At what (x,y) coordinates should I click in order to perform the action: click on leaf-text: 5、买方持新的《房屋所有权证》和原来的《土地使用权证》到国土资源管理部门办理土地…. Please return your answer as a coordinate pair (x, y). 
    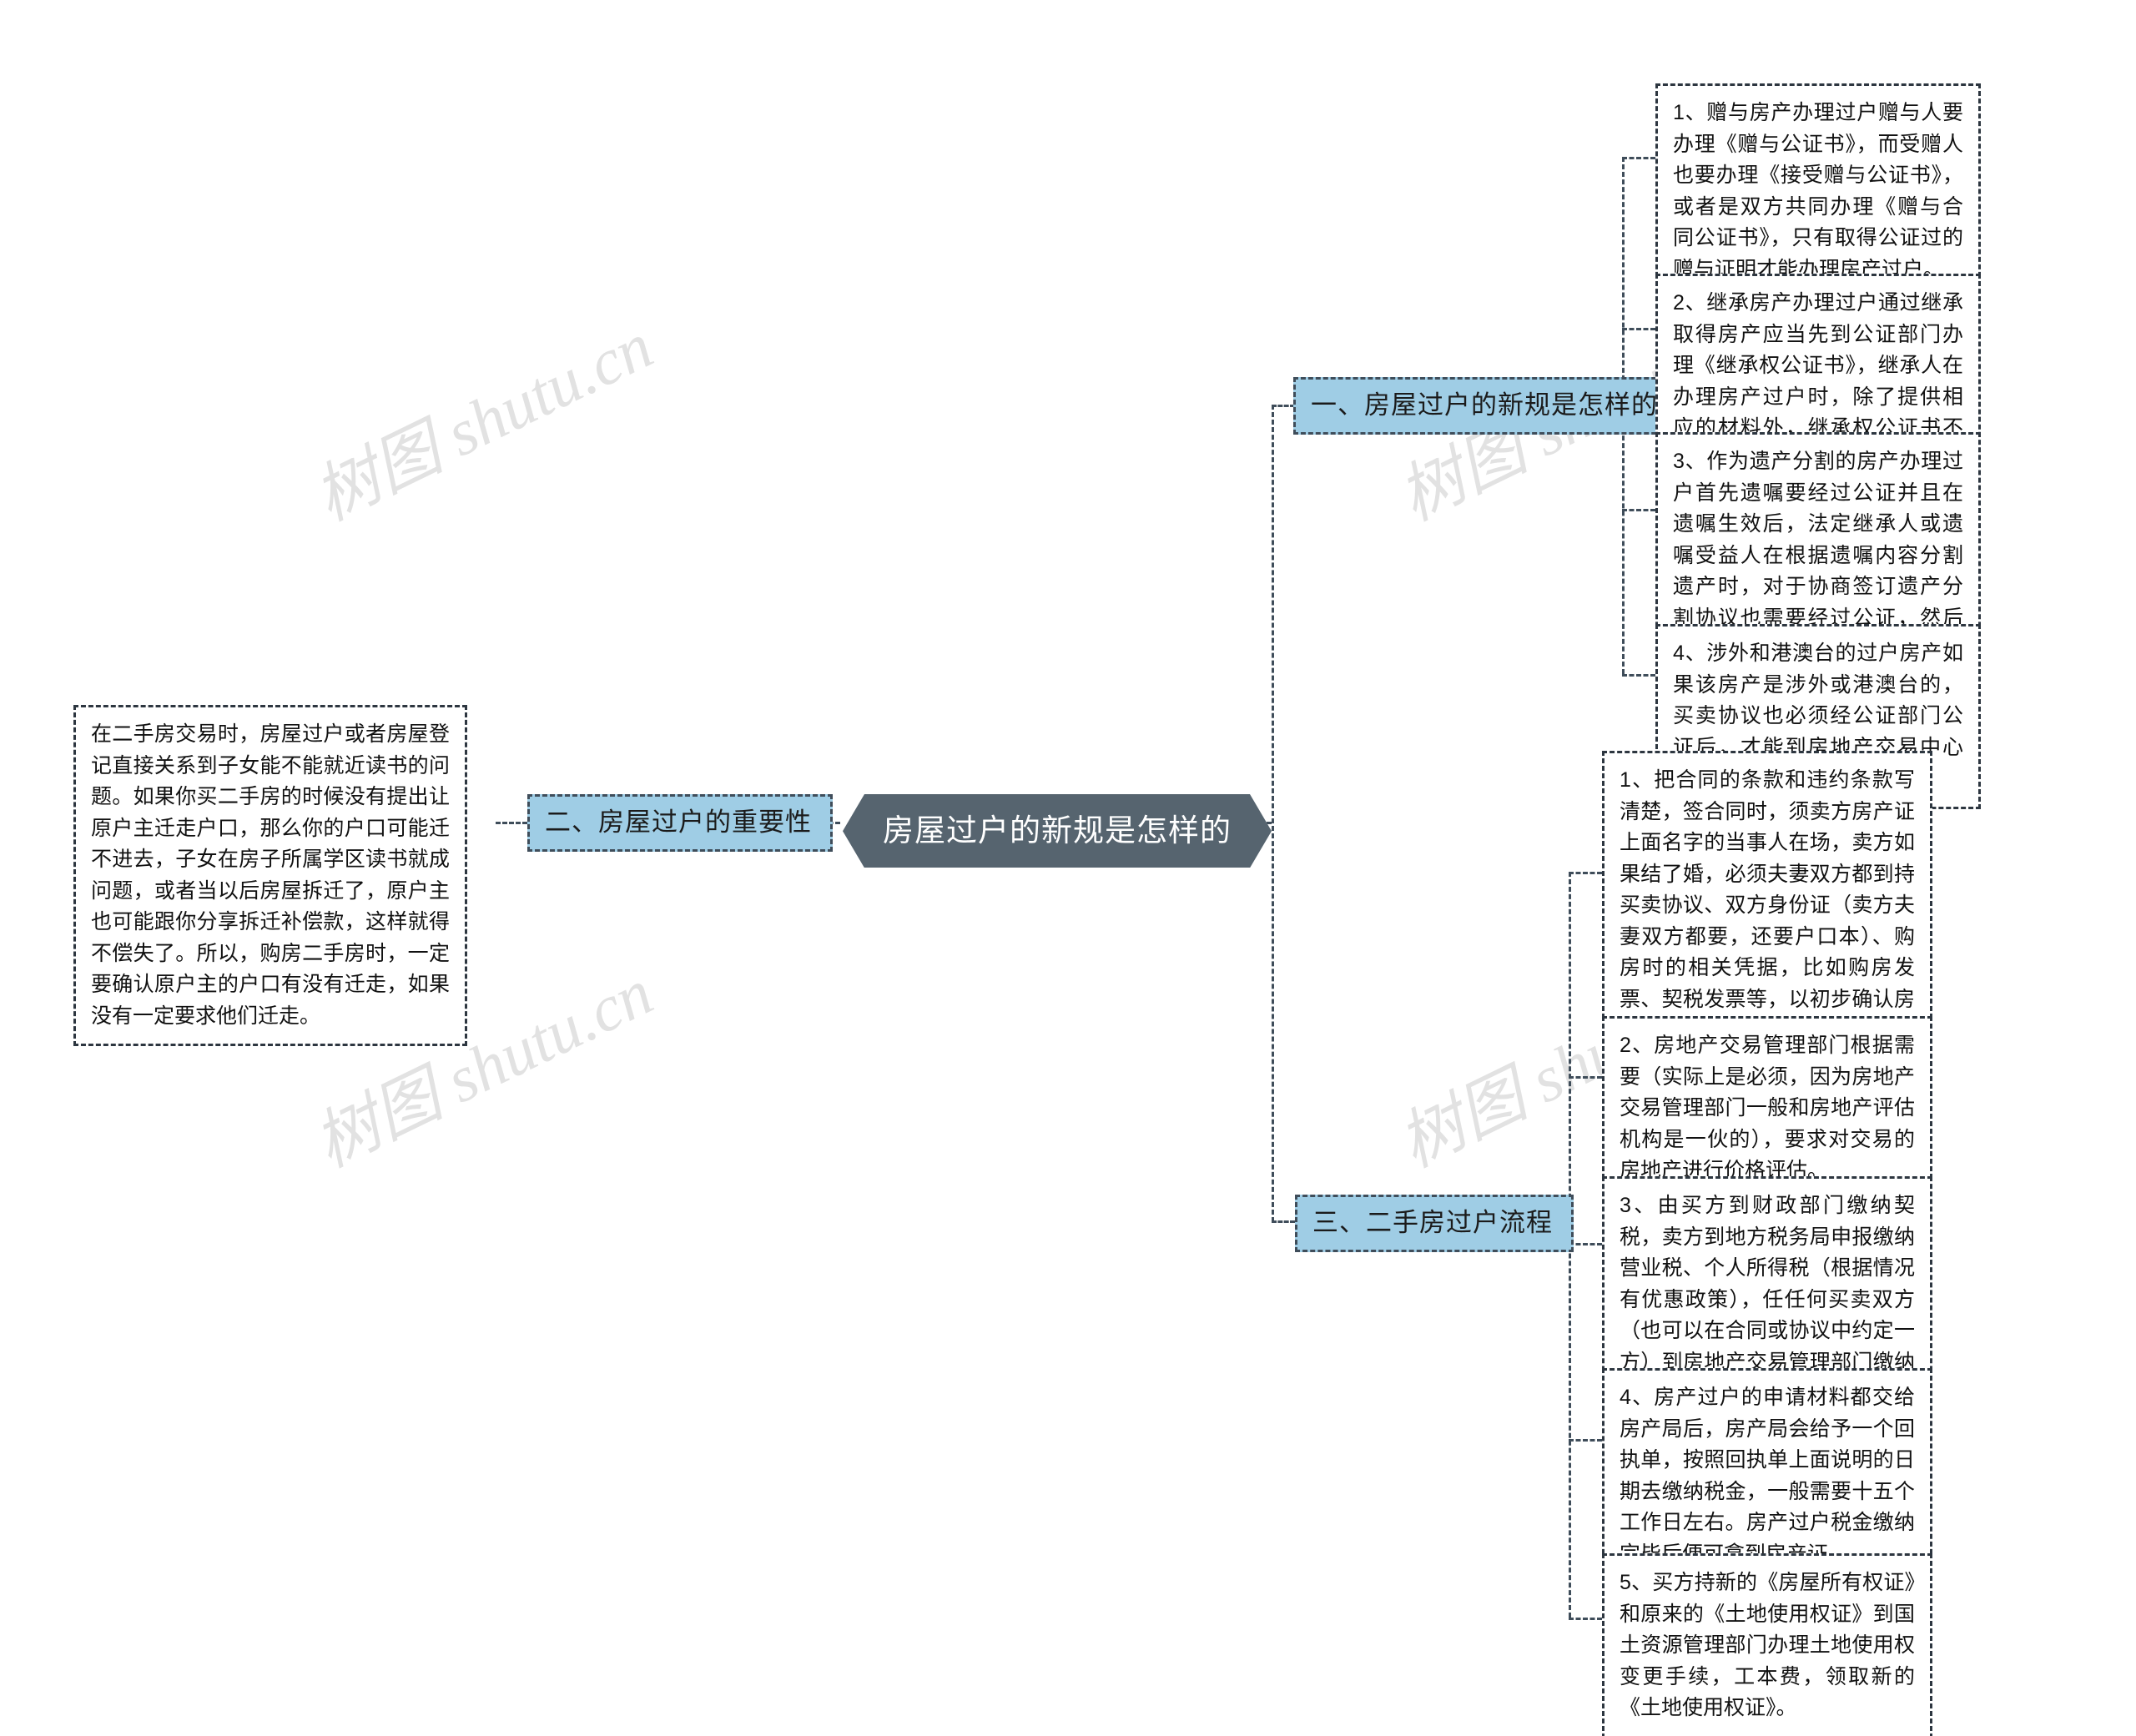
    Looking at the image, I should click on (1767, 1645).